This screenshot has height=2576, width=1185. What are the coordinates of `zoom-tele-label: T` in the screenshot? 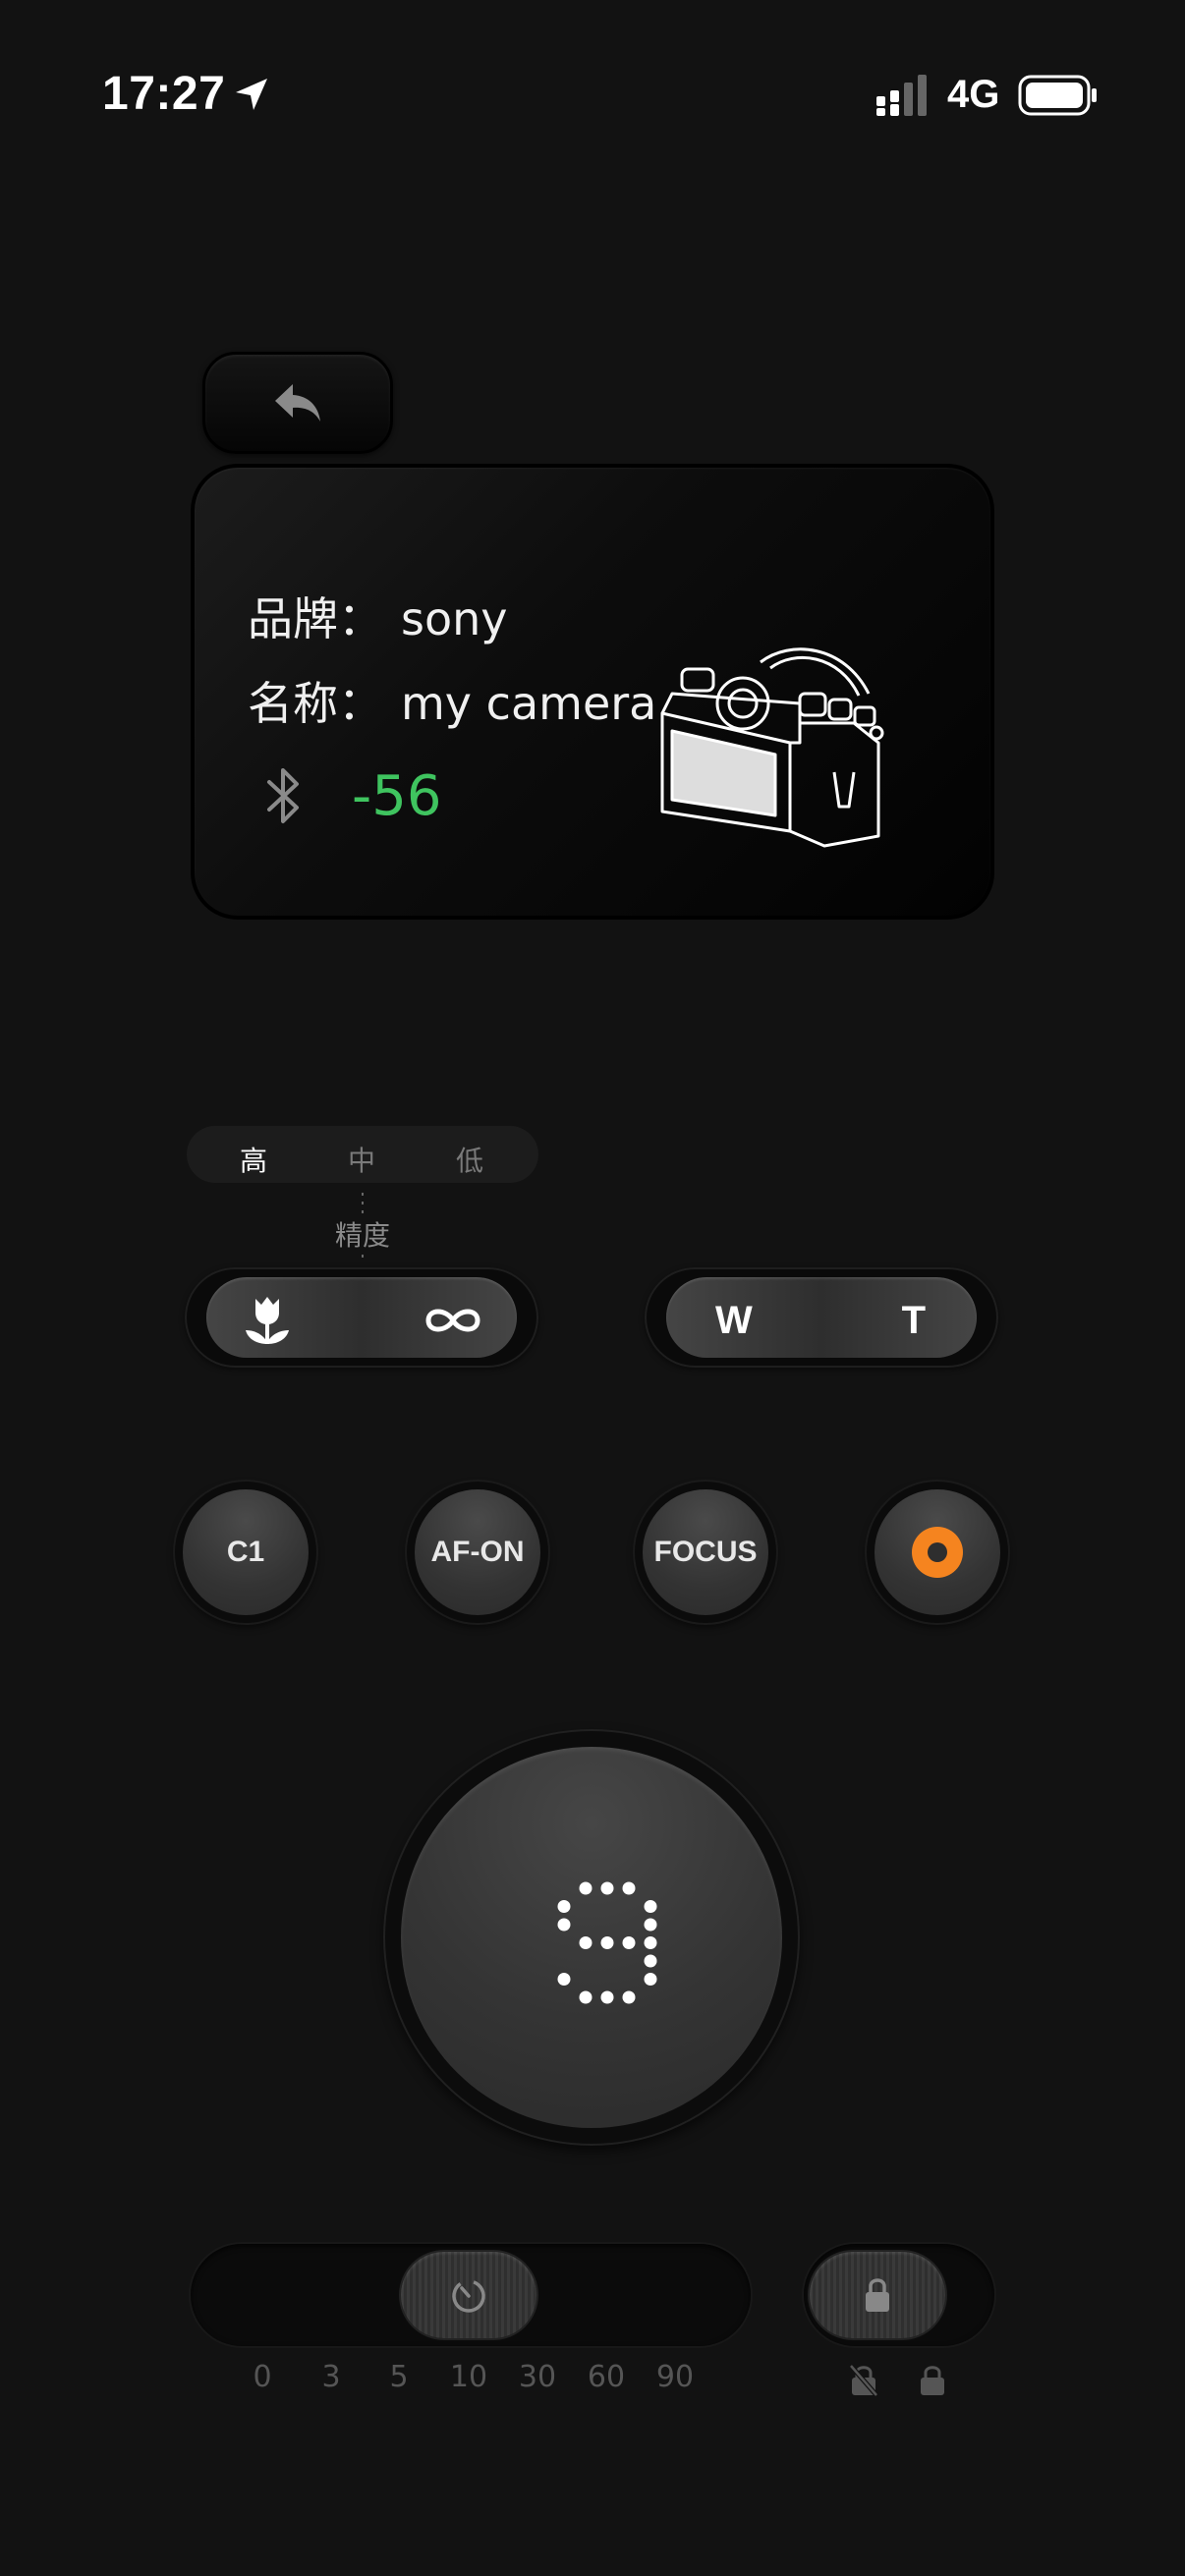 It's located at (914, 1321).